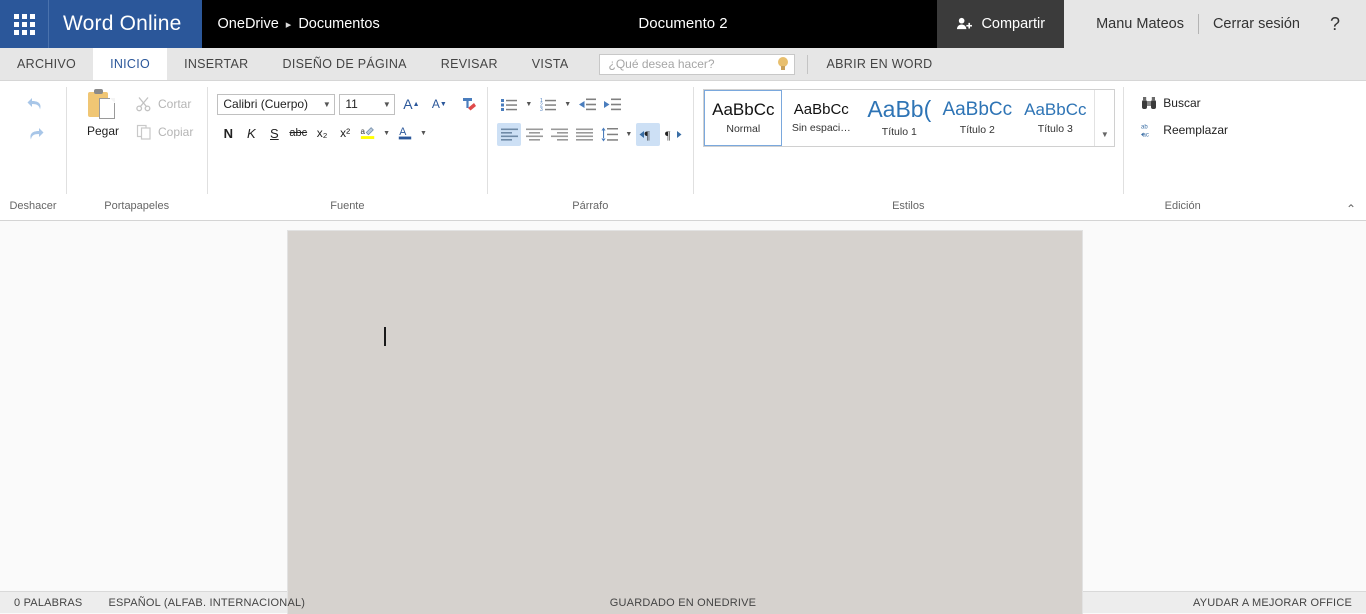  What do you see at coordinates (298, 133) in the screenshot?
I see `strikethrough-button: abc` at bounding box center [298, 133].